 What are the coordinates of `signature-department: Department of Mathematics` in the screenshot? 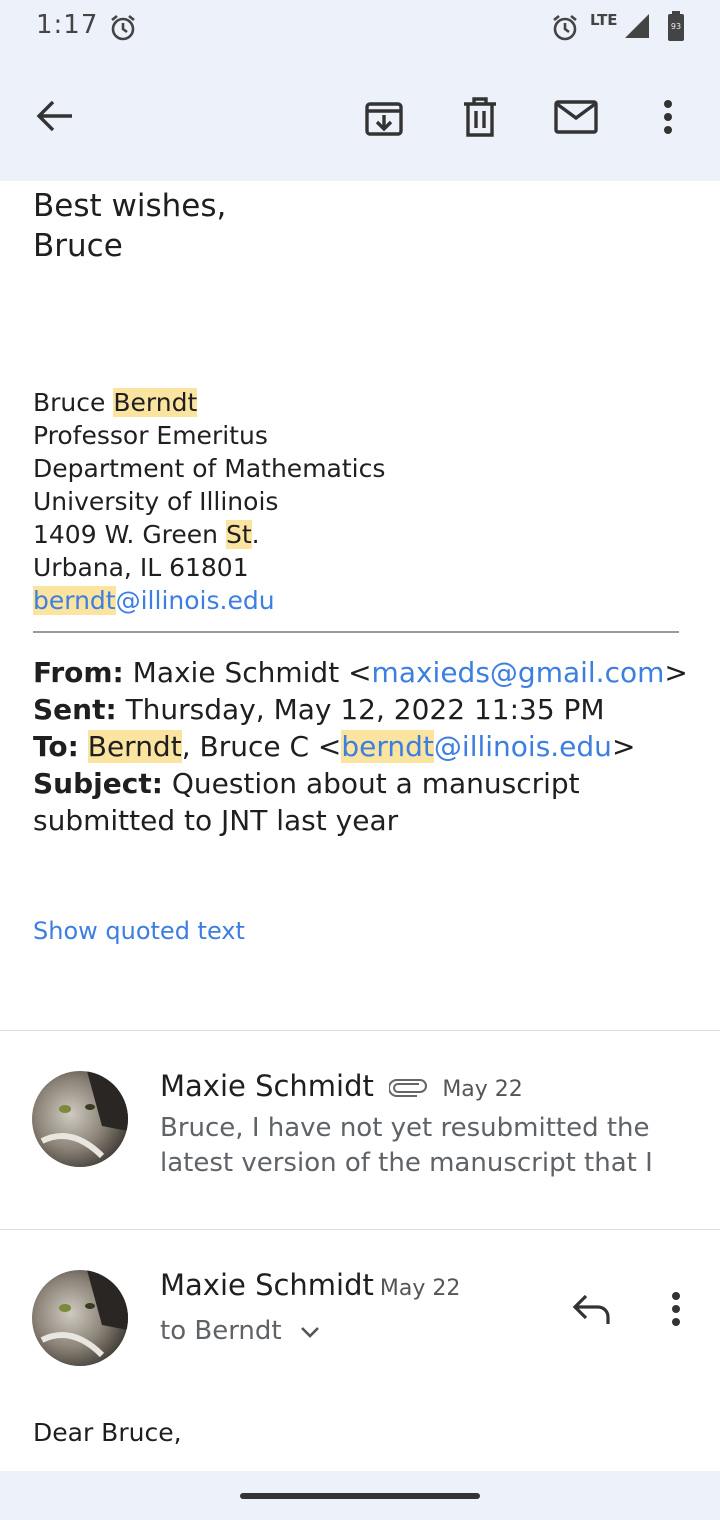 It's located at (209, 468).